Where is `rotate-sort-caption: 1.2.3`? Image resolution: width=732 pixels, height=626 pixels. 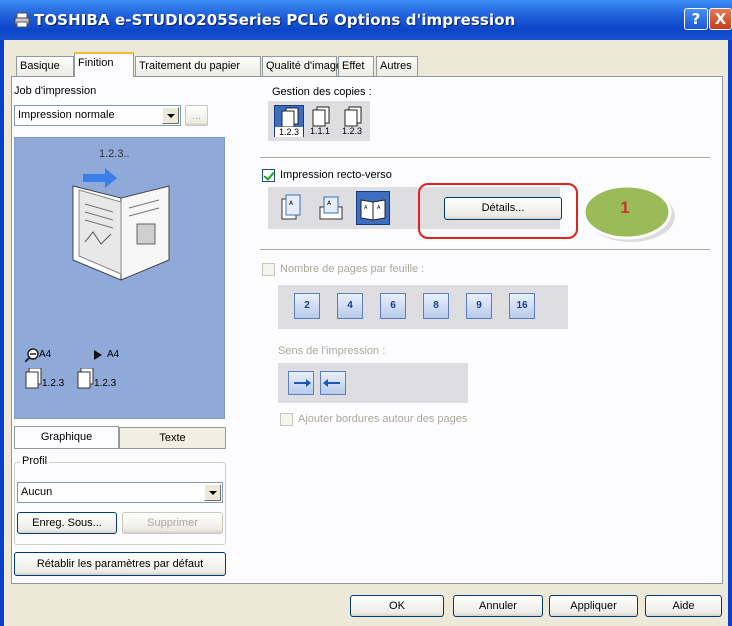 rotate-sort-caption: 1.2.3 is located at coordinates (352, 131).